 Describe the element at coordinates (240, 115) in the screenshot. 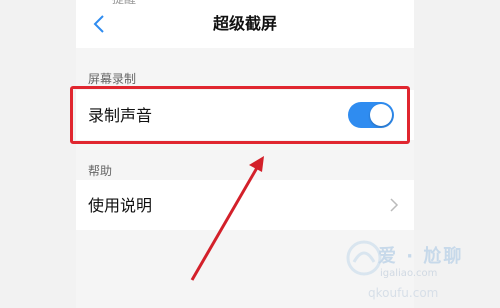

I see `annotation-highlight-box` at that location.